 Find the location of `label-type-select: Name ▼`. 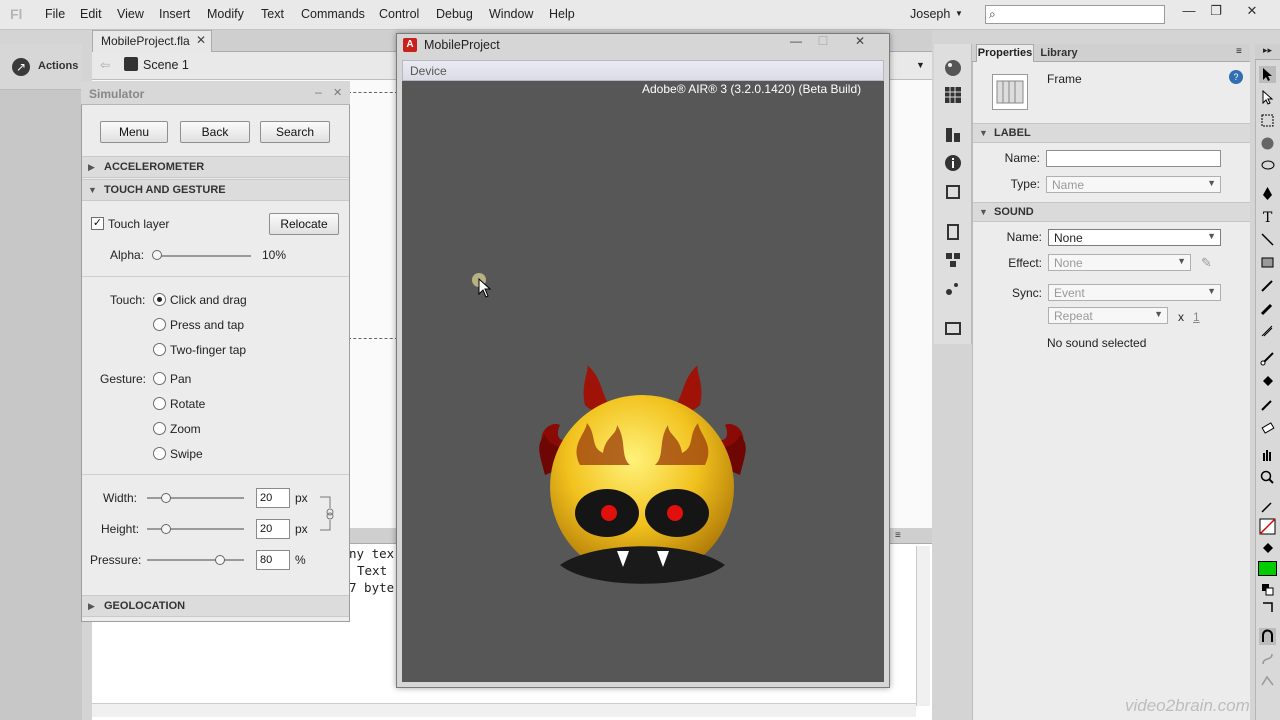

label-type-select: Name ▼ is located at coordinates (1133, 184).